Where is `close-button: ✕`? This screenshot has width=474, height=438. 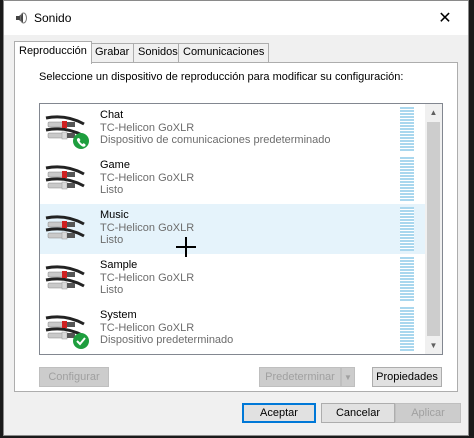 close-button: ✕ is located at coordinates (445, 18).